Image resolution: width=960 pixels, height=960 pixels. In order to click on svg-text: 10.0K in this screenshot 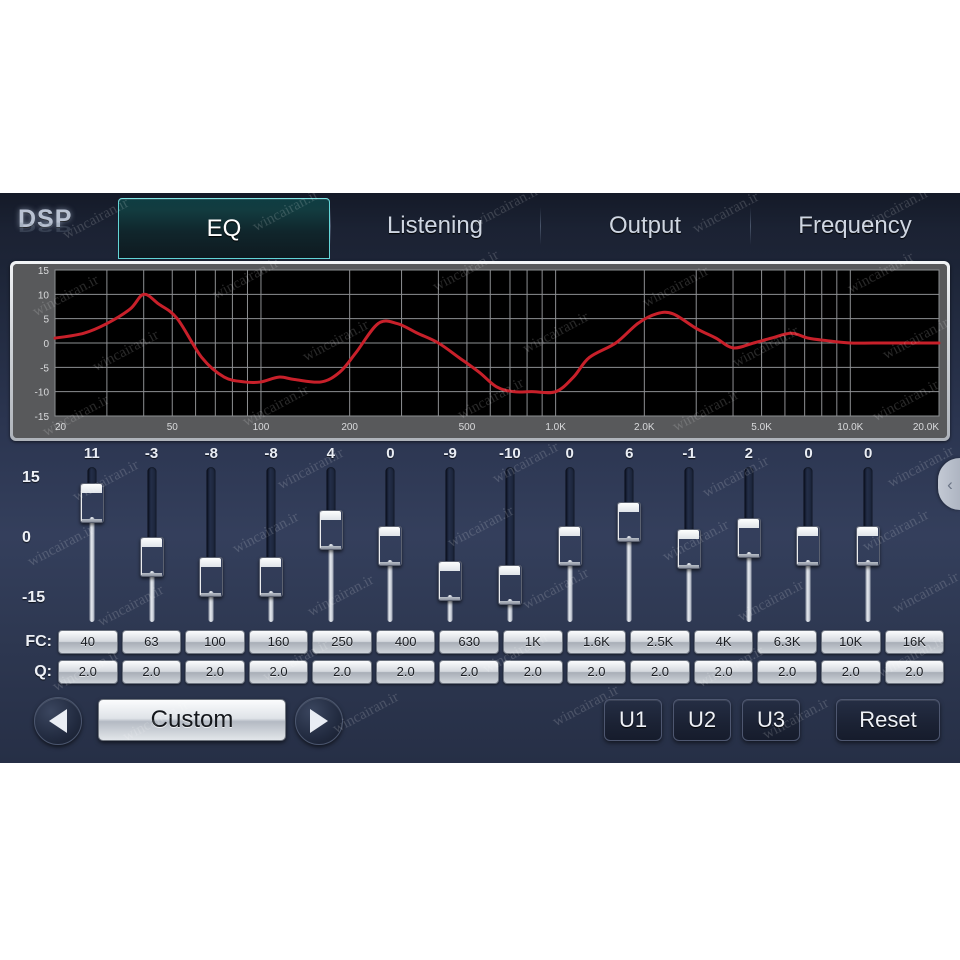, I will do `click(850, 427)`.